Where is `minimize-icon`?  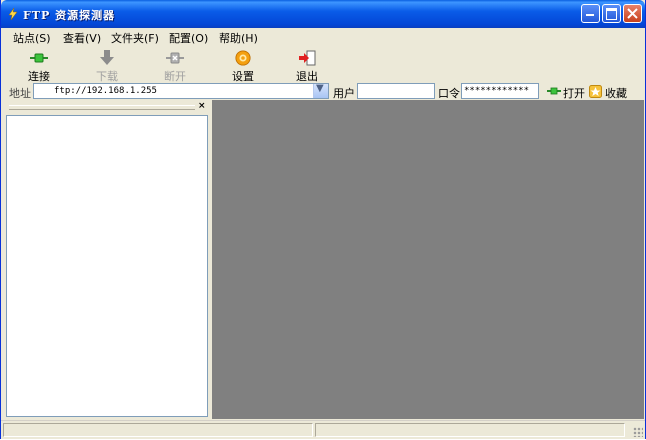 minimize-icon is located at coordinates (590, 15).